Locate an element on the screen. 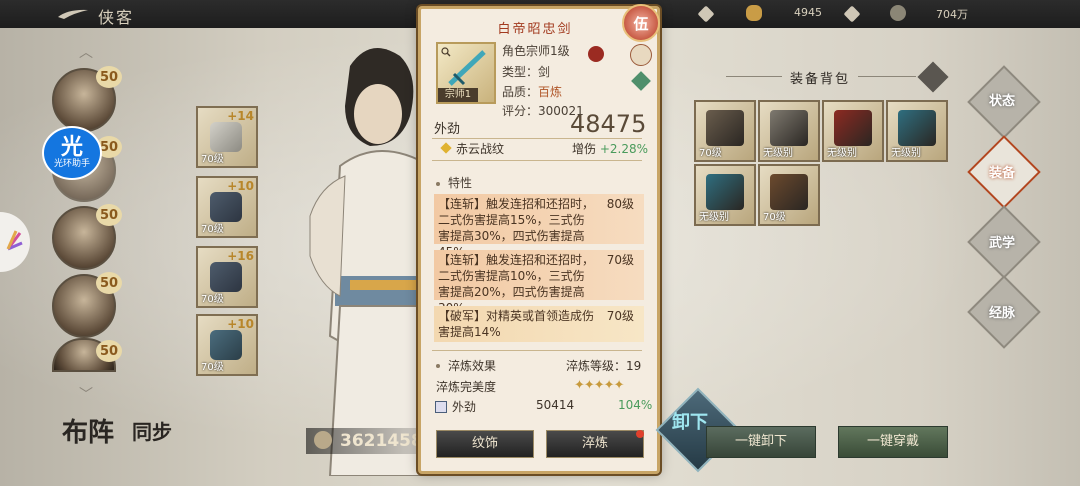 This screenshot has width=1080, height=486. tab-martial: 武学 is located at coordinates (1002, 241).